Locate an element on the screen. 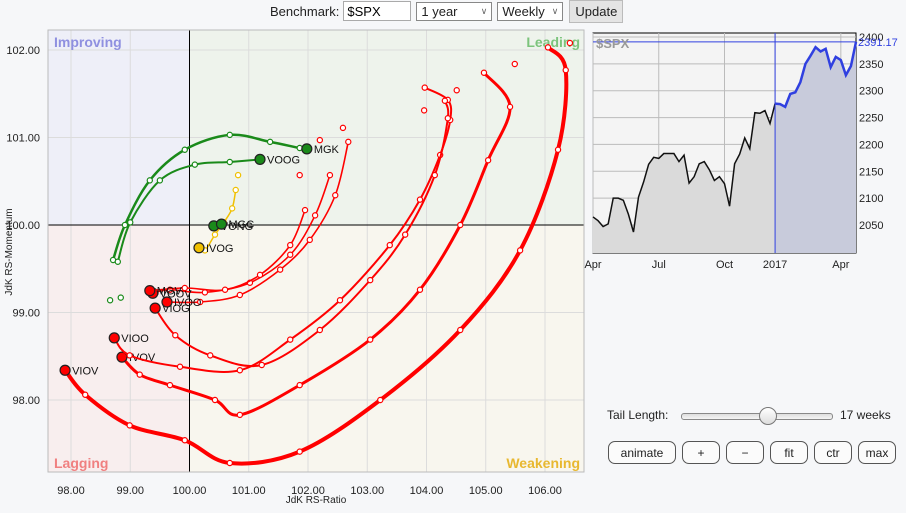  y-axis-title: JdK RS-Momentum is located at coordinates (9, 251).